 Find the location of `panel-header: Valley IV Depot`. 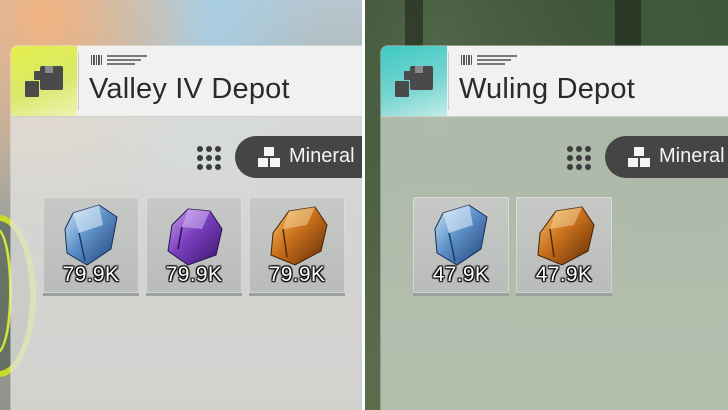

panel-header: Valley IV Depot is located at coordinates (186, 81).